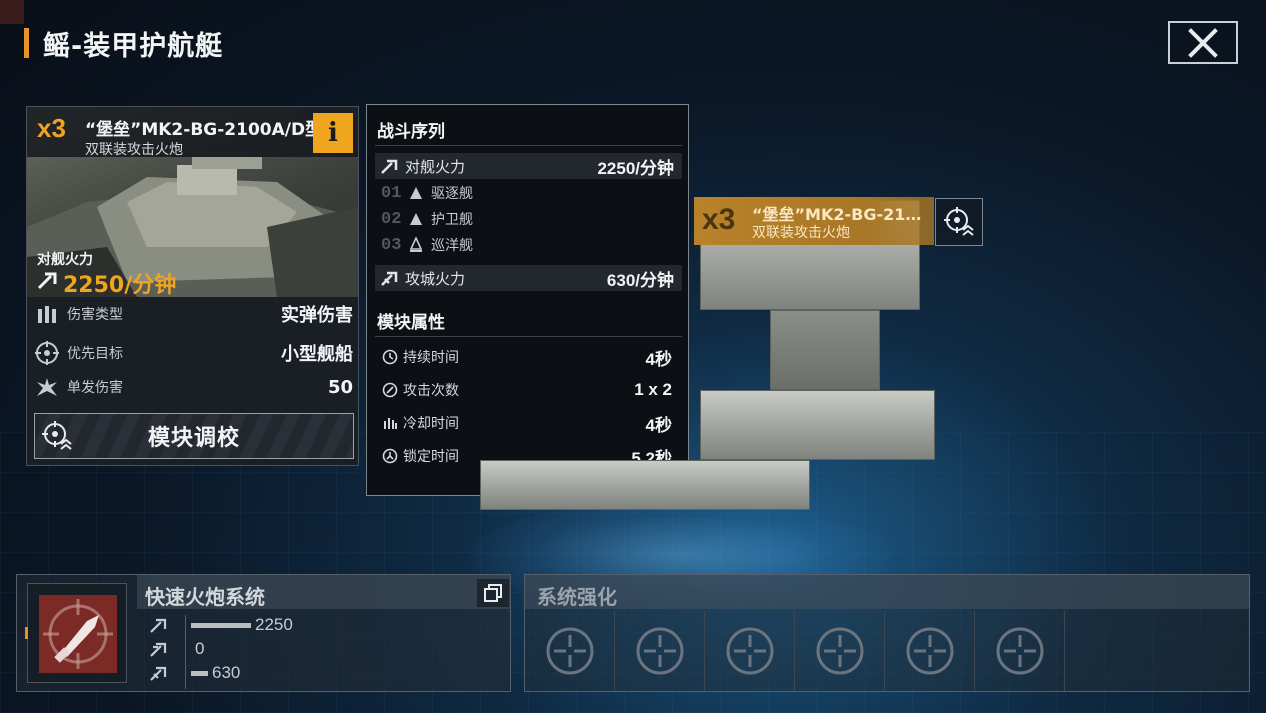  I want to click on attr-label: 冷却时间, so click(431, 424).